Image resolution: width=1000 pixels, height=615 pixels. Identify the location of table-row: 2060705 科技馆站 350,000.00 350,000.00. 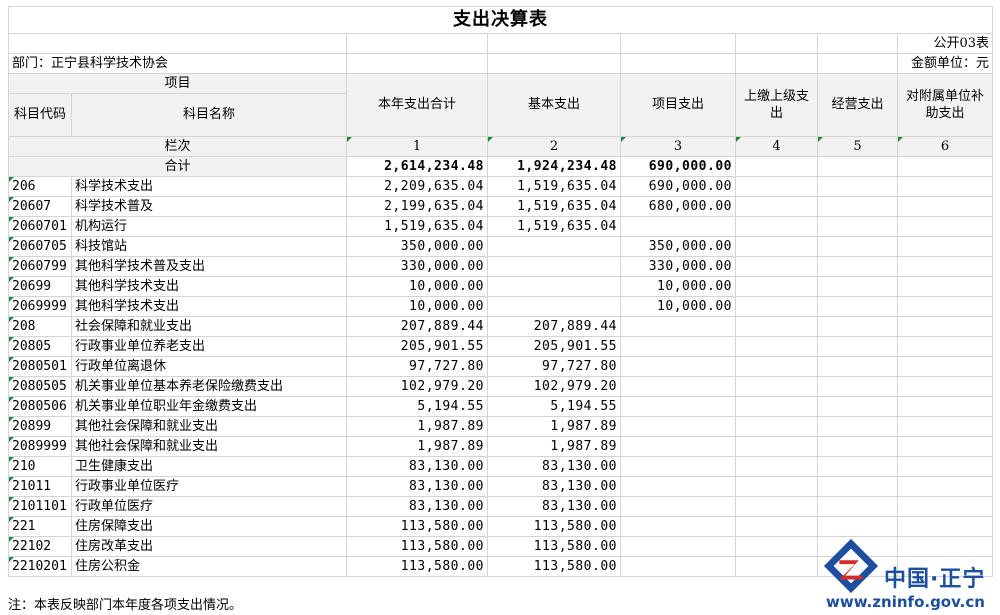
(500, 246).